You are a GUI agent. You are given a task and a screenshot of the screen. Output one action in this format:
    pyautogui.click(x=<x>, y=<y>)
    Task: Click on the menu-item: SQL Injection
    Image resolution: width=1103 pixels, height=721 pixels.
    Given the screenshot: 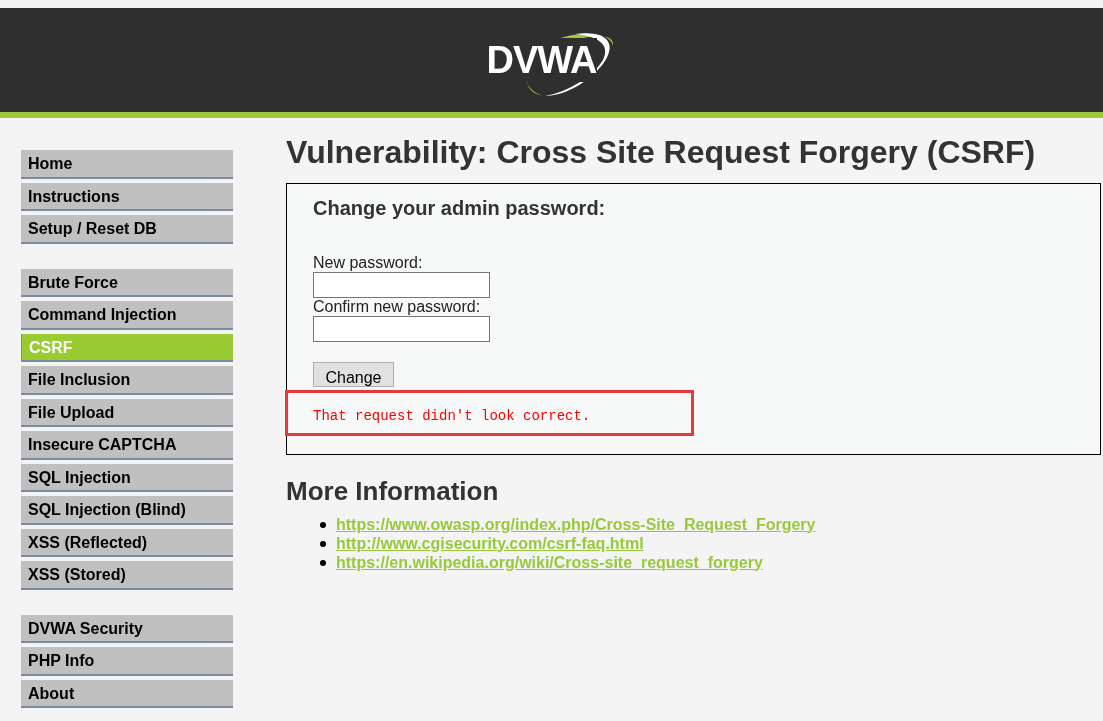 What is the action you would take?
    pyautogui.click(x=127, y=477)
    